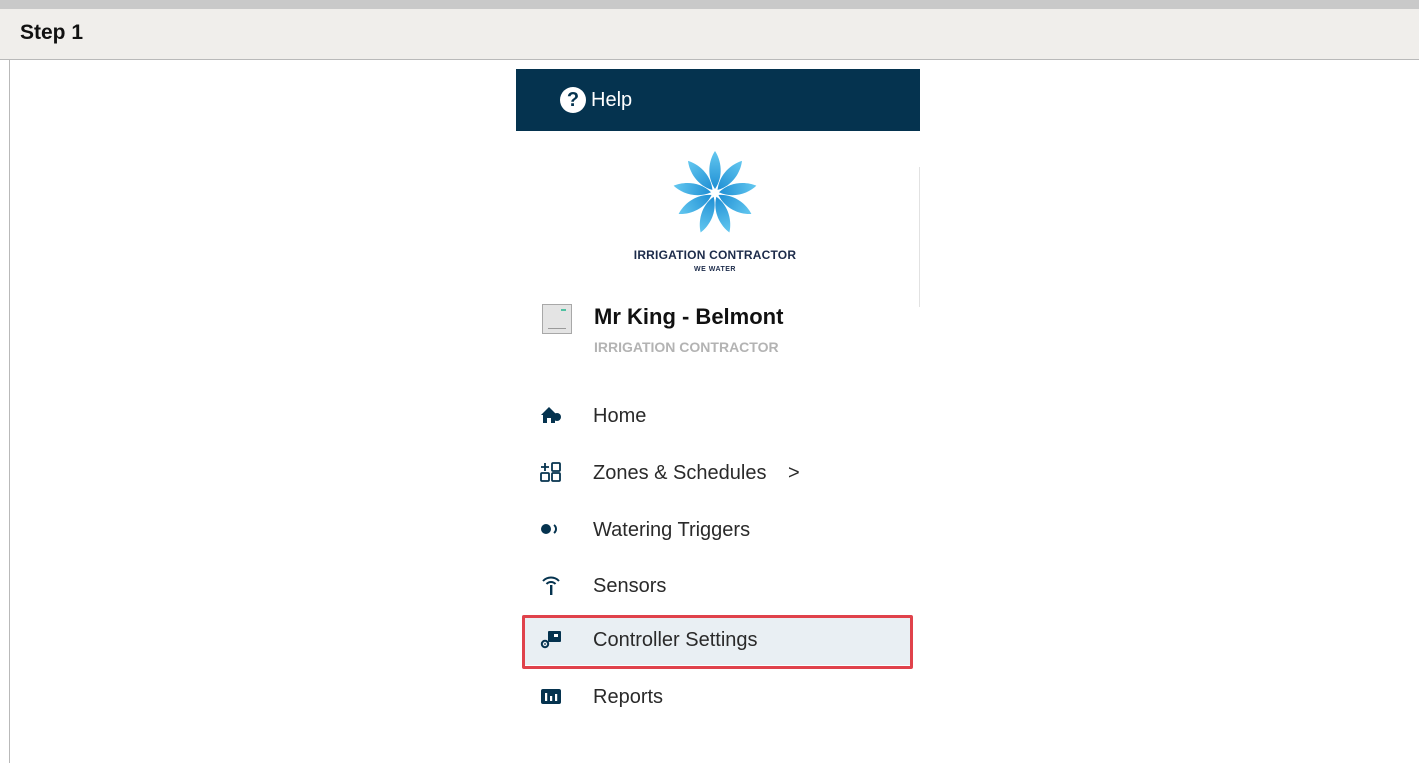 The image size is (1419, 763). Describe the element at coordinates (715, 255) in the screenshot. I see `brand-name: IRRIGATION CONTRACTOR` at that location.